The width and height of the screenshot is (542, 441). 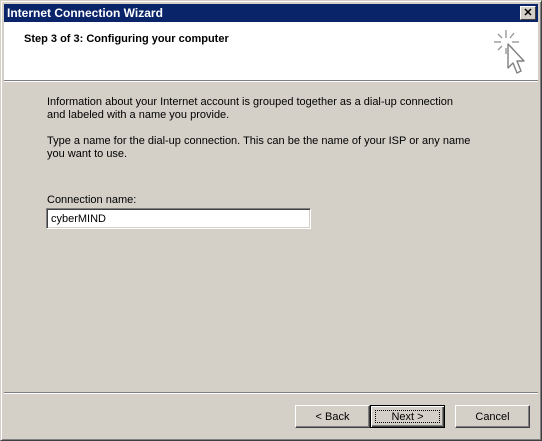 I want to click on connection-name-label: Connection name:, so click(x=92, y=200).